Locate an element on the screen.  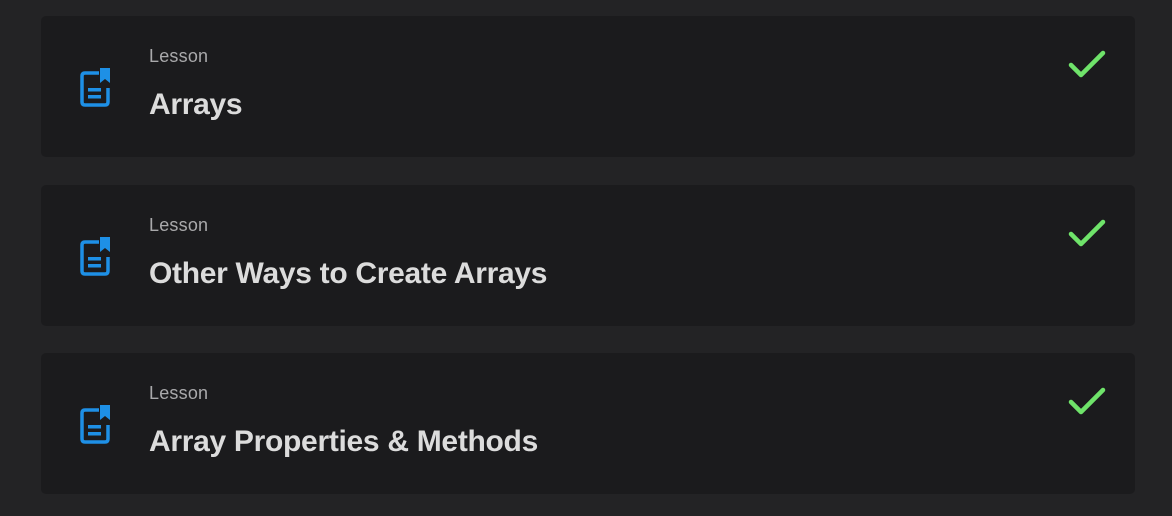
lesson-title: Arrays is located at coordinates (196, 105).